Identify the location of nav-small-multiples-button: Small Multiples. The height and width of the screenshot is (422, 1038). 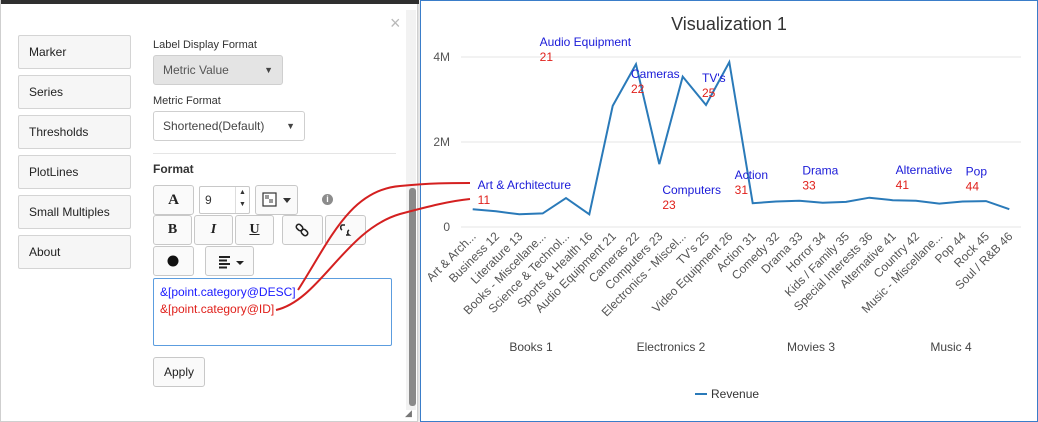
(74, 212).